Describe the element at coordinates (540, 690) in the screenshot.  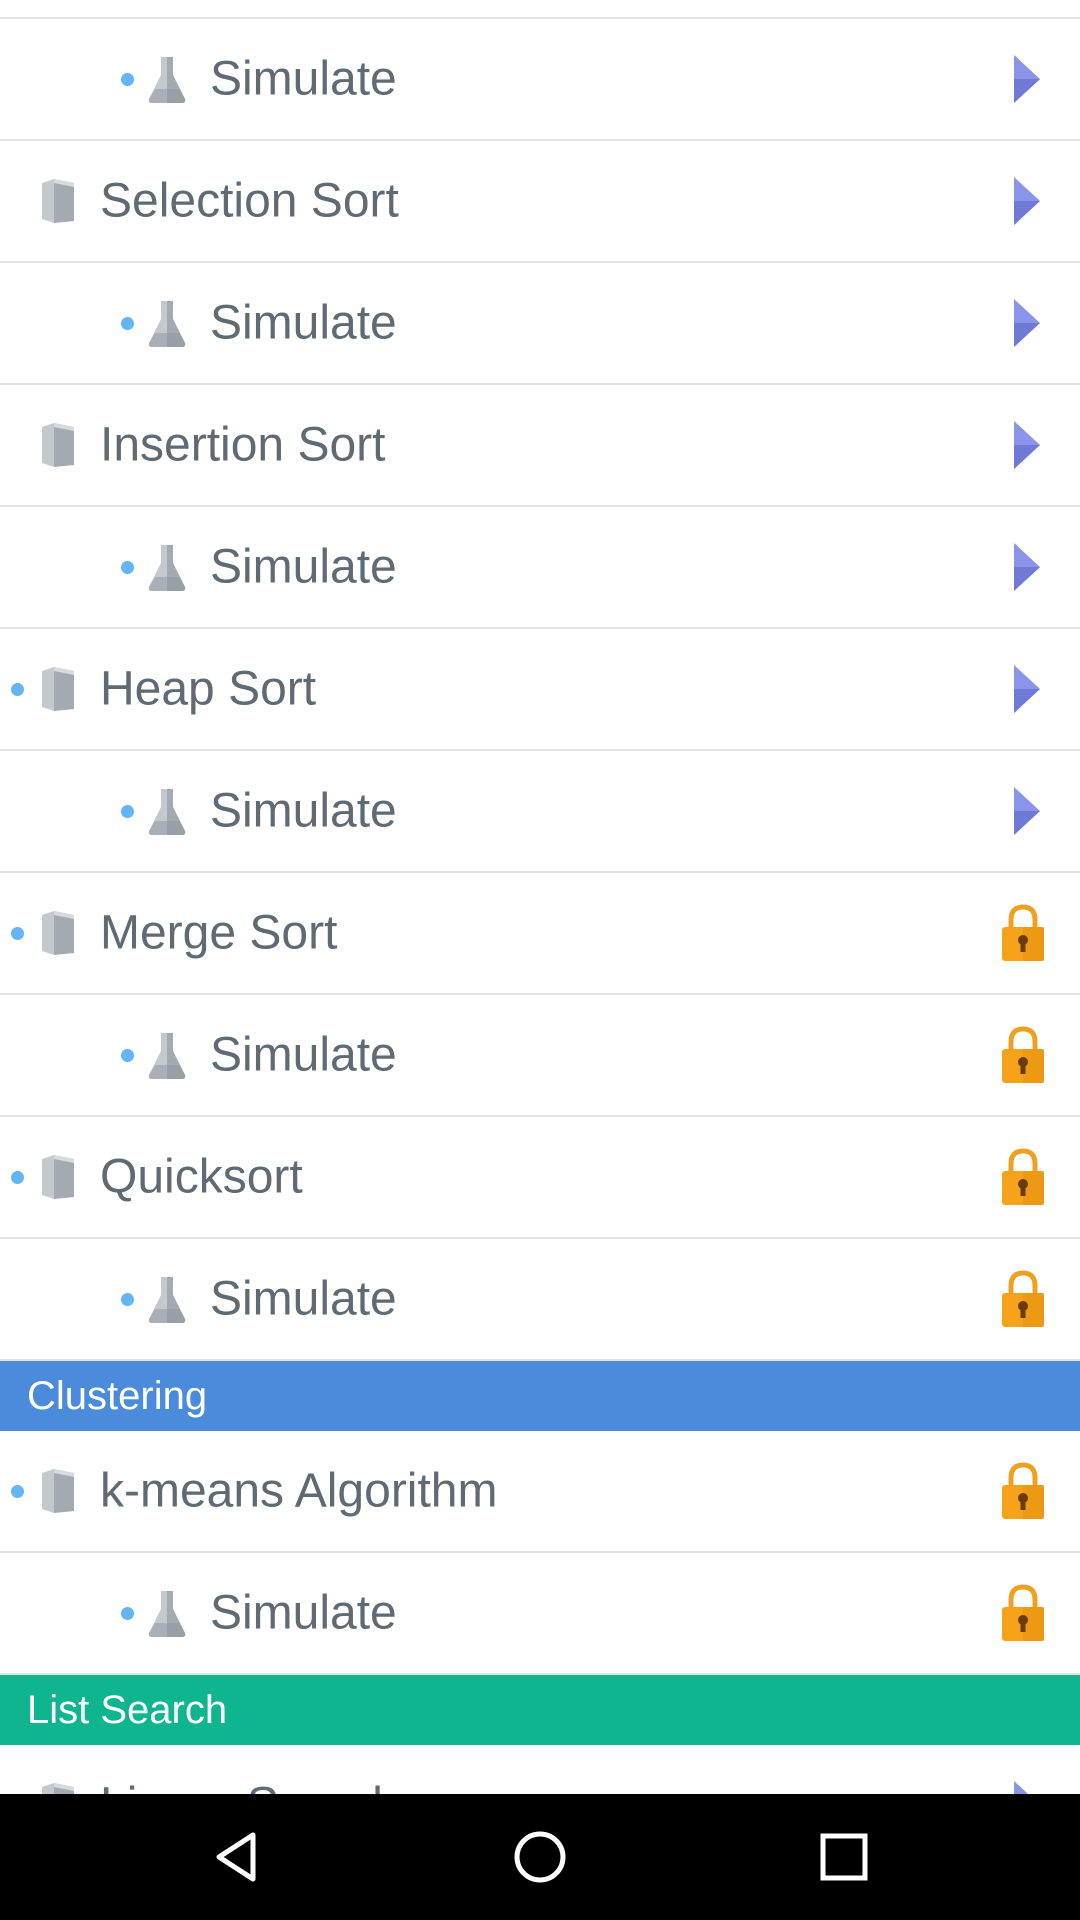
I see `topic-row: Heap Sort` at that location.